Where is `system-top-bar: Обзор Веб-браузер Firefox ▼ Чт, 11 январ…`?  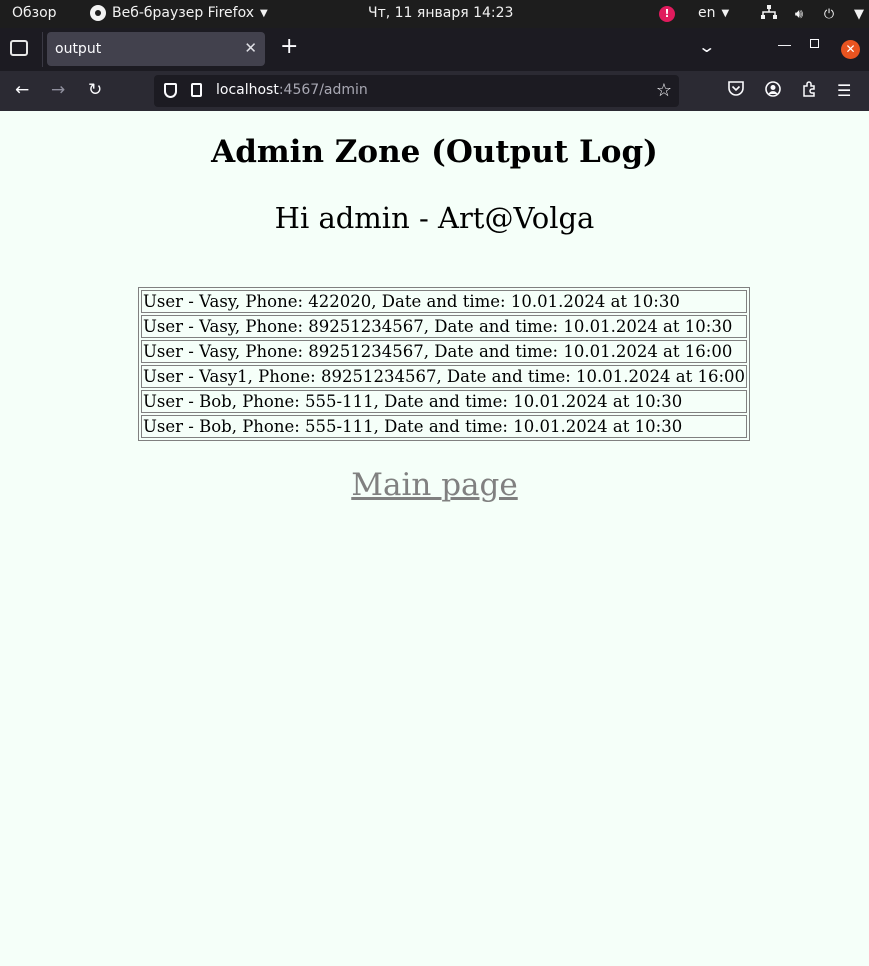 system-top-bar: Обзор Веб-браузер Firefox ▼ Чт, 11 январ… is located at coordinates (434, 14).